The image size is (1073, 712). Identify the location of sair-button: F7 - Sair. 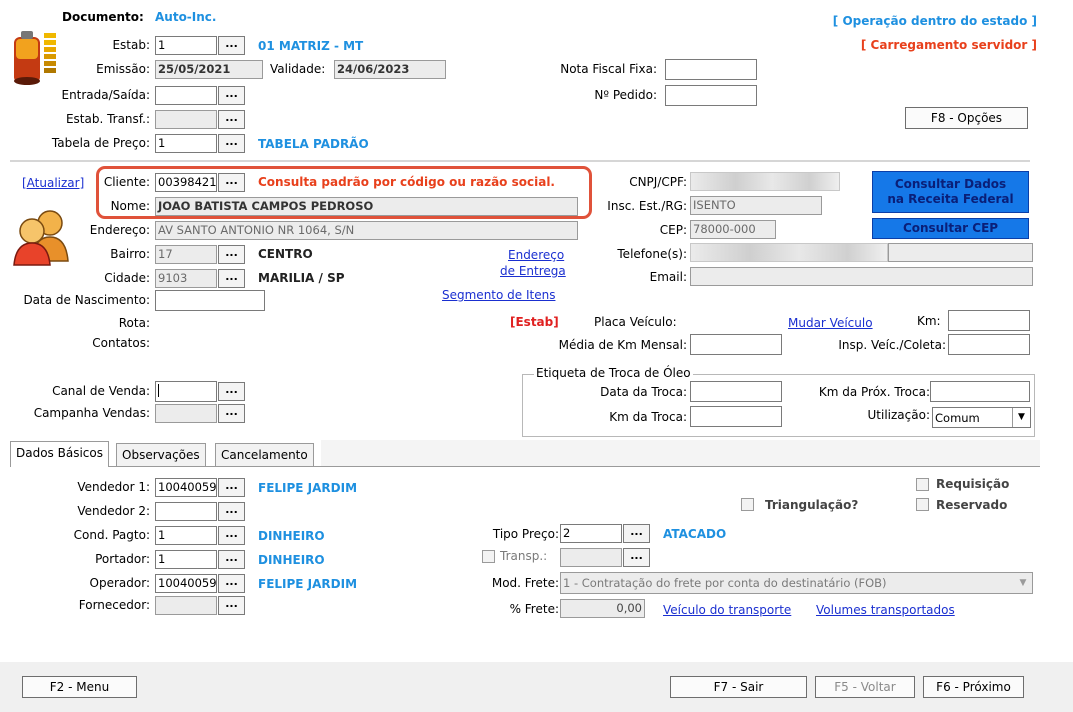
(738, 687).